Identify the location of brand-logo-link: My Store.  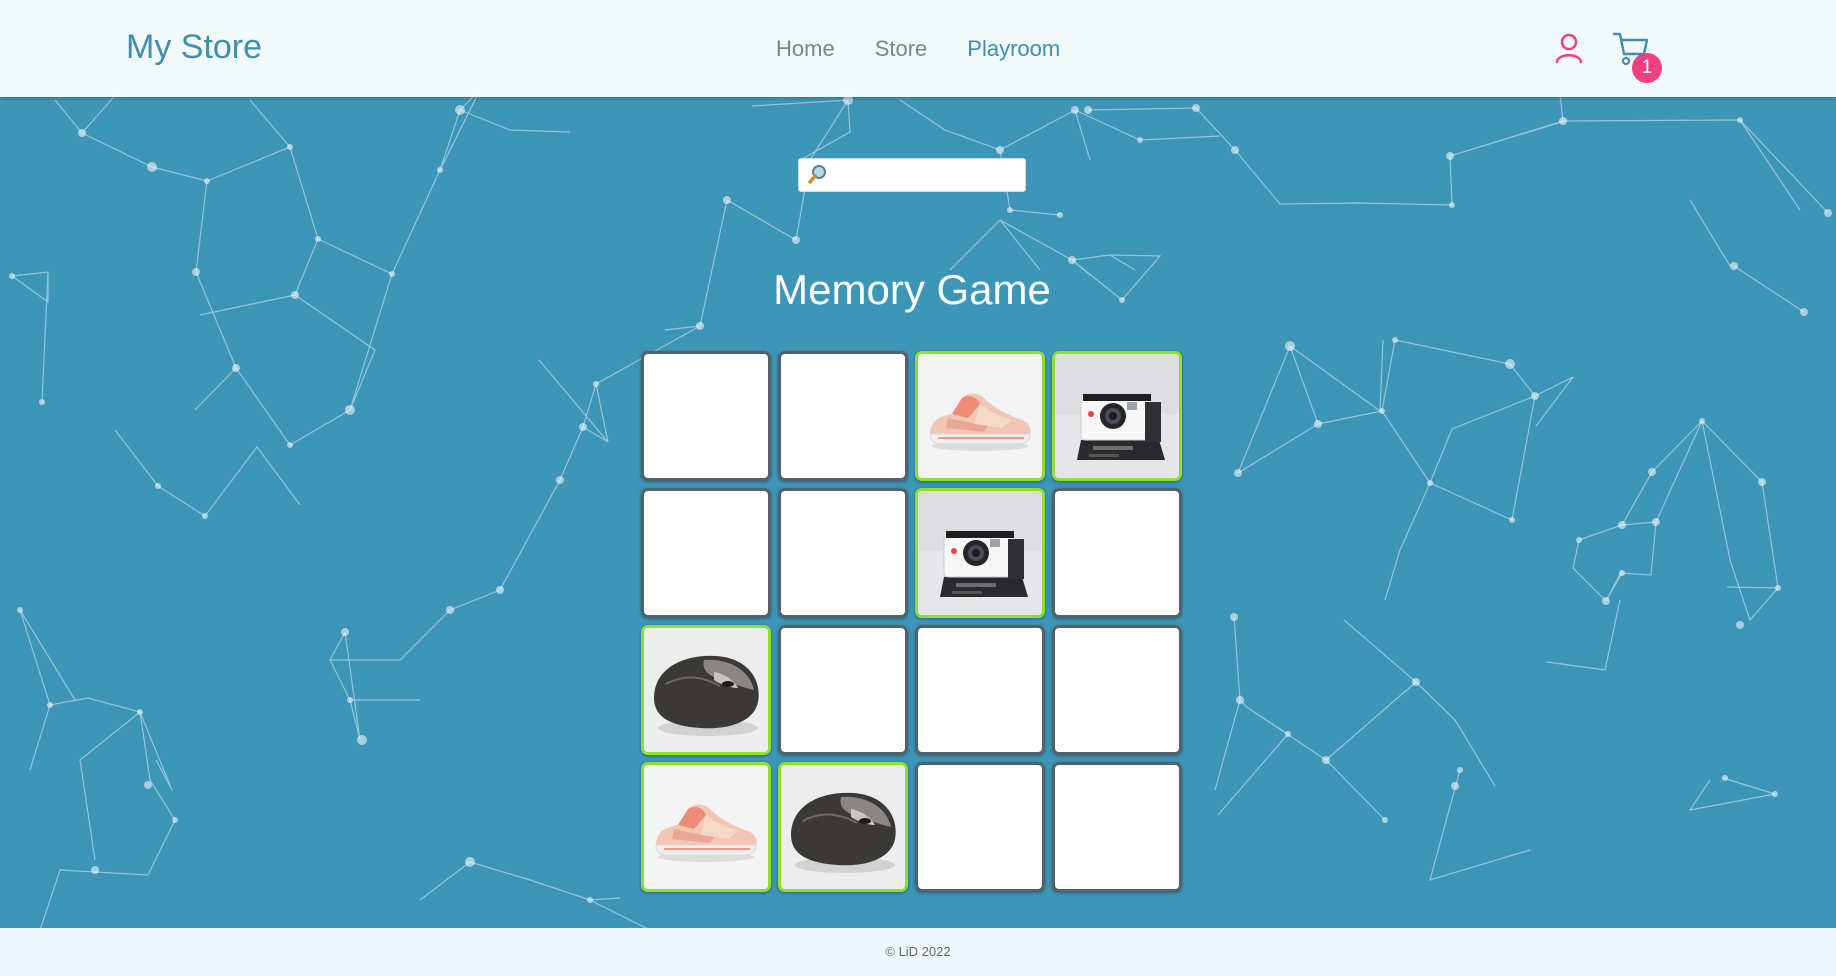
(194, 47).